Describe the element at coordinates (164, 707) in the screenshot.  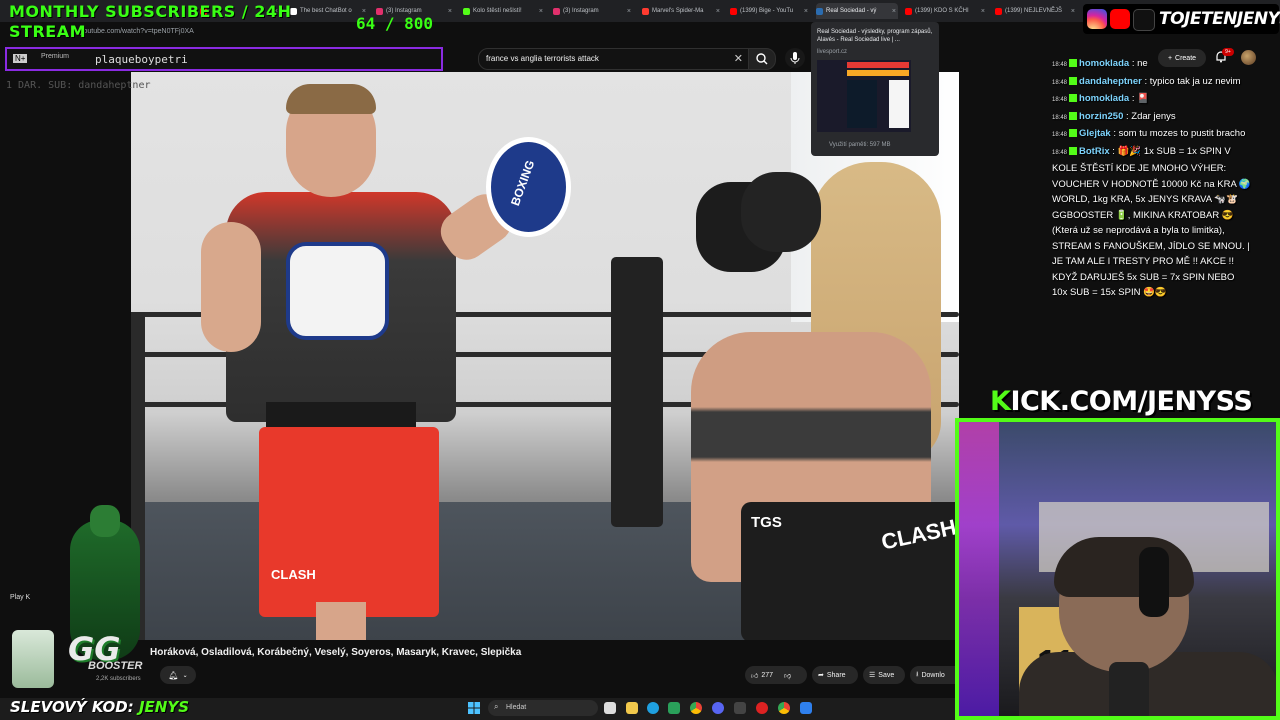
I see `promo-code: JENYS` at that location.